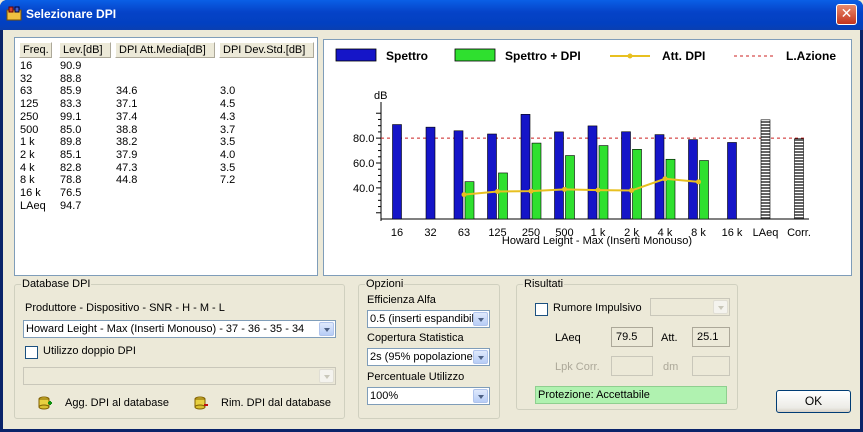 The image size is (863, 432). Describe the element at coordinates (167, 180) in the screenshot. I see `table-row: 8 k 78.8 44.8 7.2` at that location.